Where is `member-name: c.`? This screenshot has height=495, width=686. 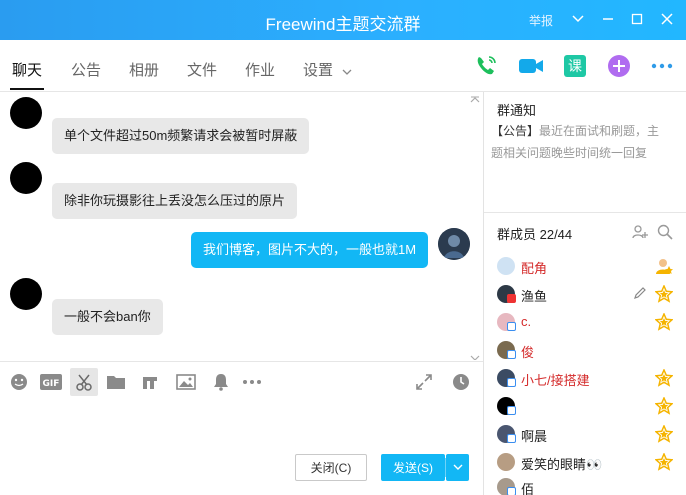
member-name: c. is located at coordinates (526, 321).